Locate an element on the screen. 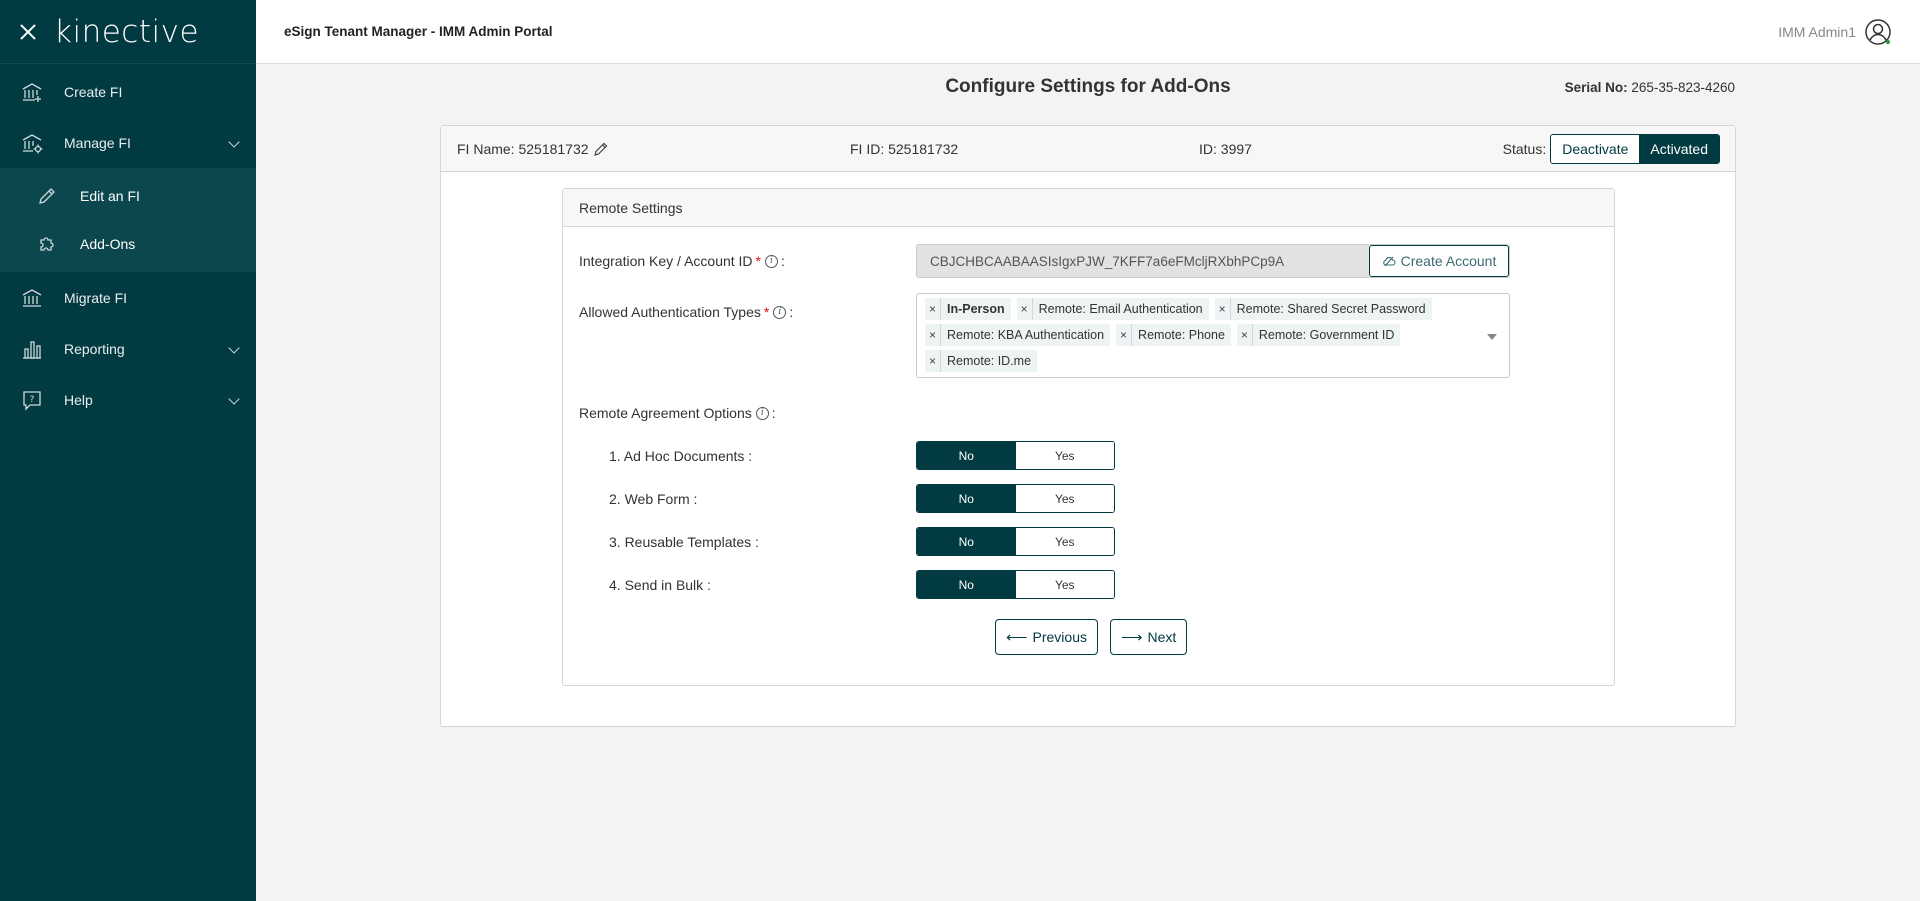  integration-key-label: Integration Key / Account ID * i : is located at coordinates (682, 261).